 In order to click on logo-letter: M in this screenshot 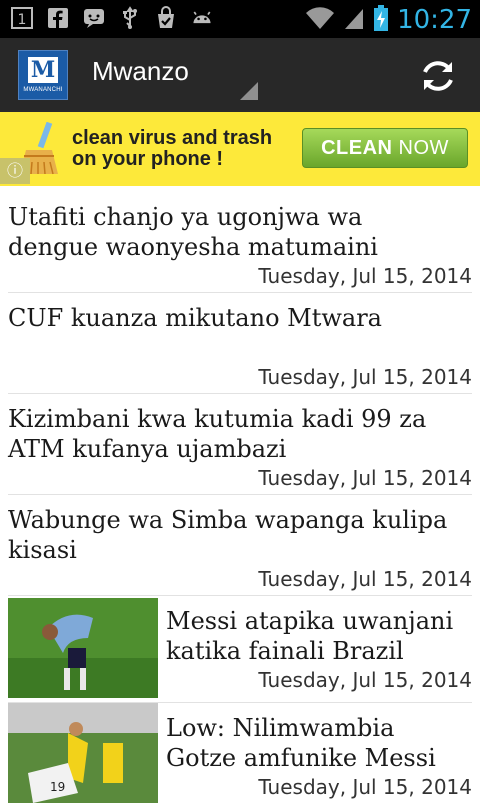, I will do `click(43, 70)`.